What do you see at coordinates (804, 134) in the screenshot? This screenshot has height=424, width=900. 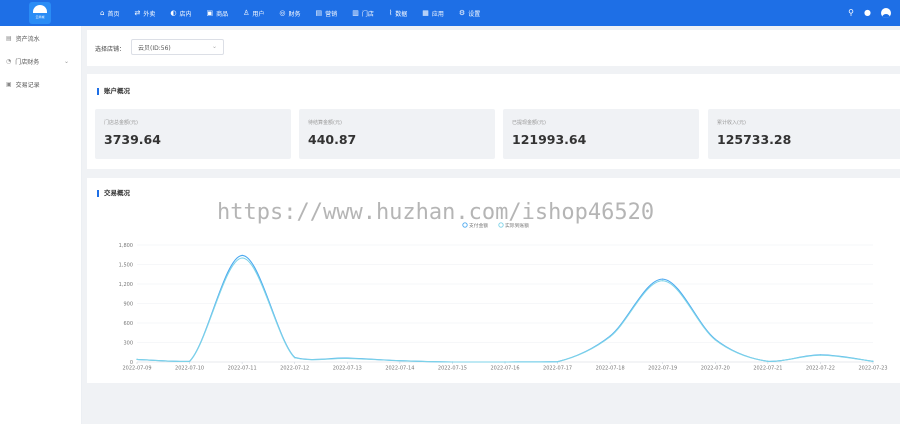 I see `stat-card-income: 累计收入(元) 125733.28` at bounding box center [804, 134].